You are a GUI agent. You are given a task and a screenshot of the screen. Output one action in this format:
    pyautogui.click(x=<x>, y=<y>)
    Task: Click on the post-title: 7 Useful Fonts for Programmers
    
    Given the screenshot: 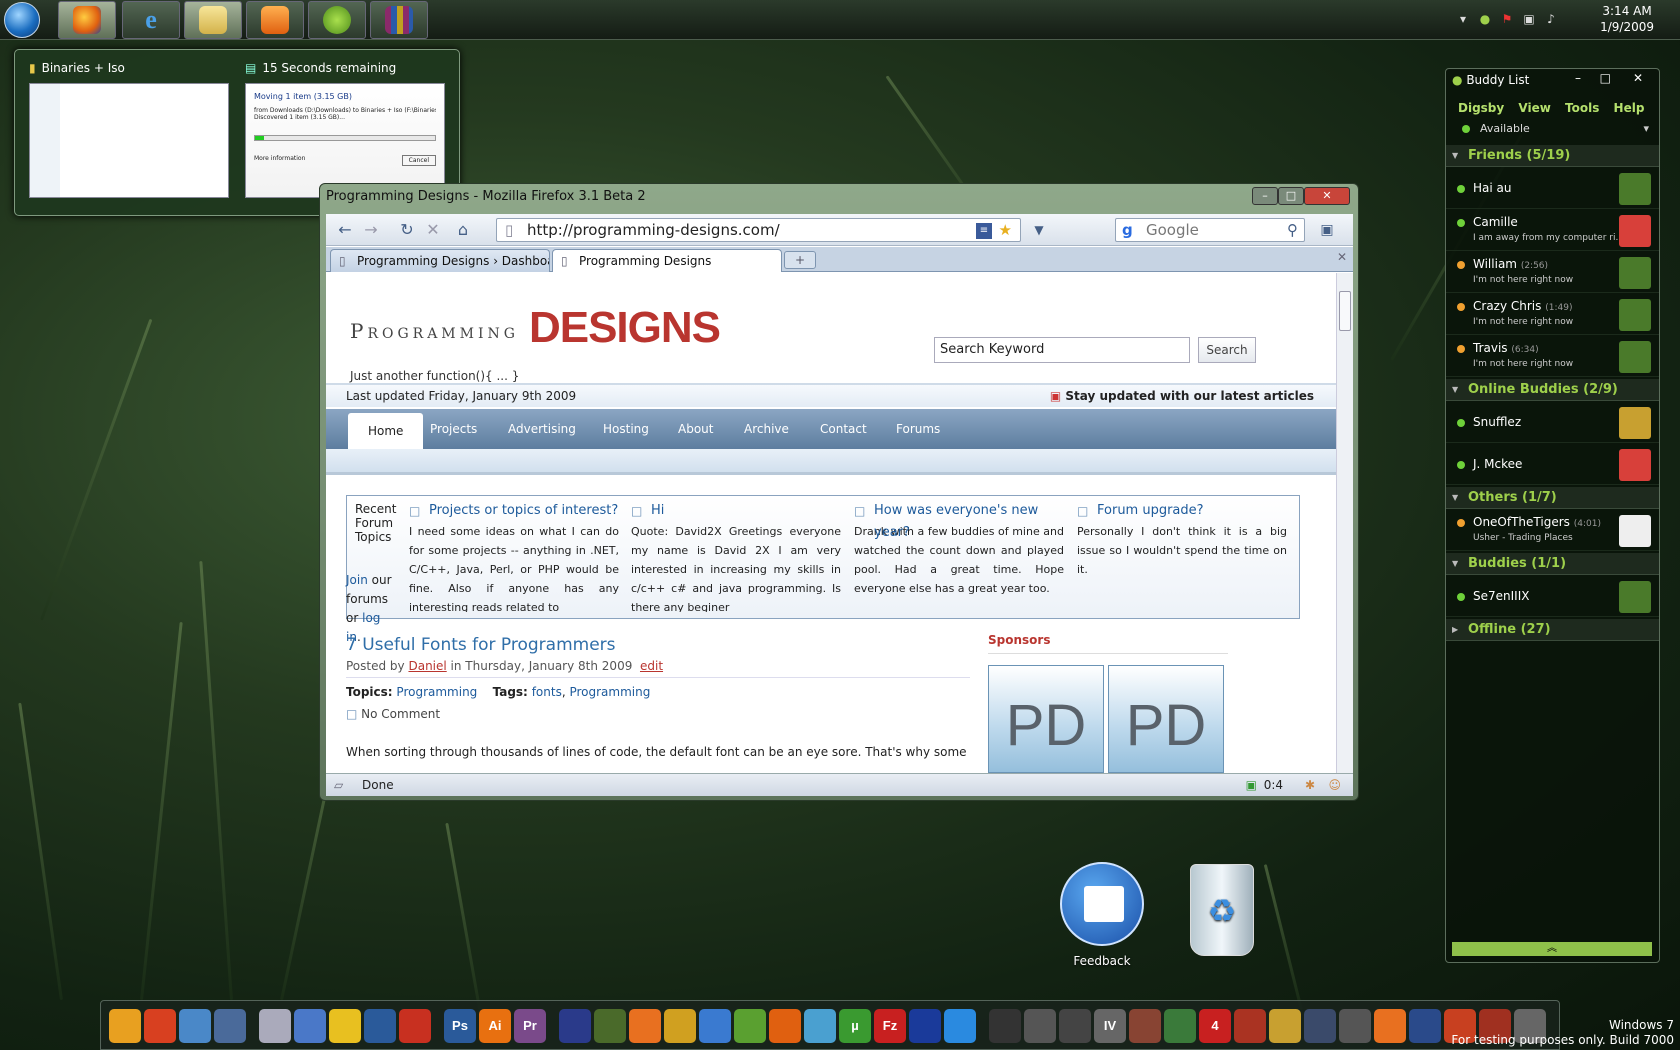 What is the action you would take?
    pyautogui.click(x=481, y=645)
    